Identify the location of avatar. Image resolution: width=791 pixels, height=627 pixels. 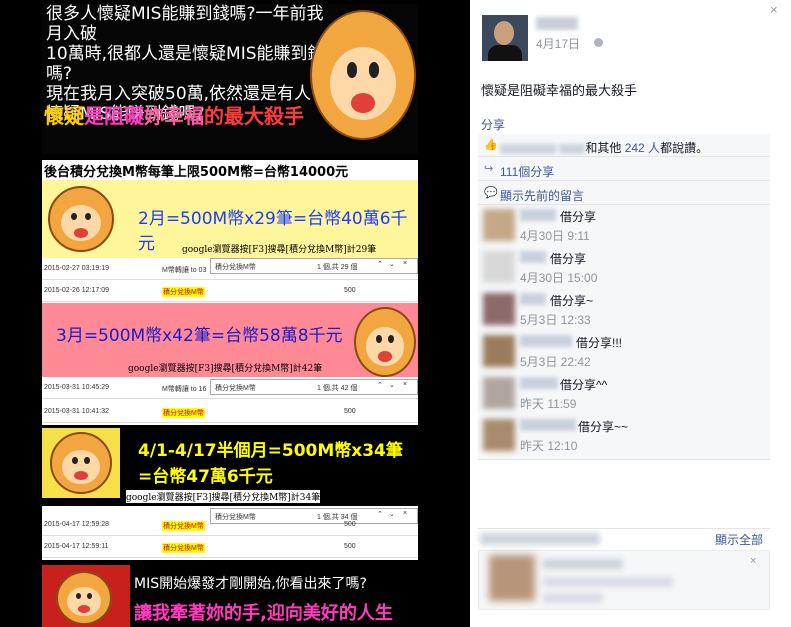
(505, 38).